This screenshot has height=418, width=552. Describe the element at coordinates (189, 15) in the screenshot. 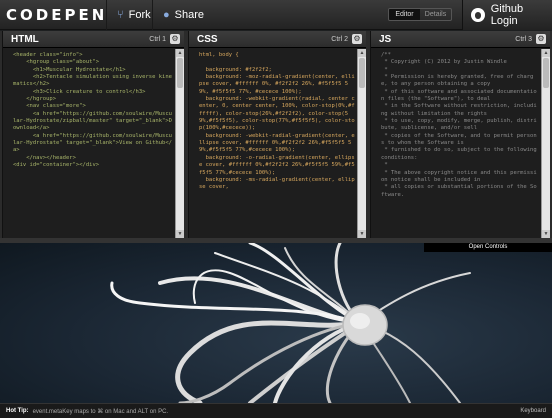

I see `share-label: Share` at that location.